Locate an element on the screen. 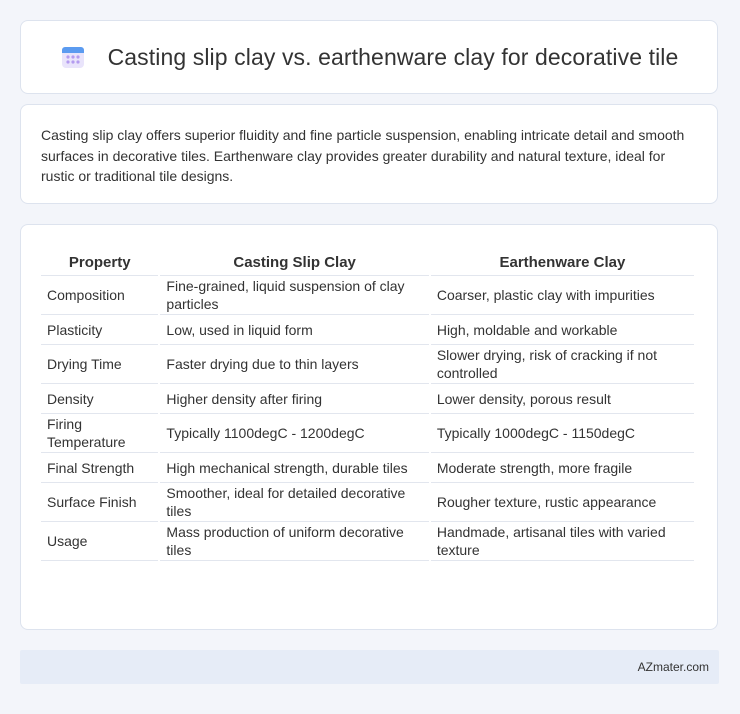 This screenshot has width=740, height=714. property-cell: Density is located at coordinates (100, 399).